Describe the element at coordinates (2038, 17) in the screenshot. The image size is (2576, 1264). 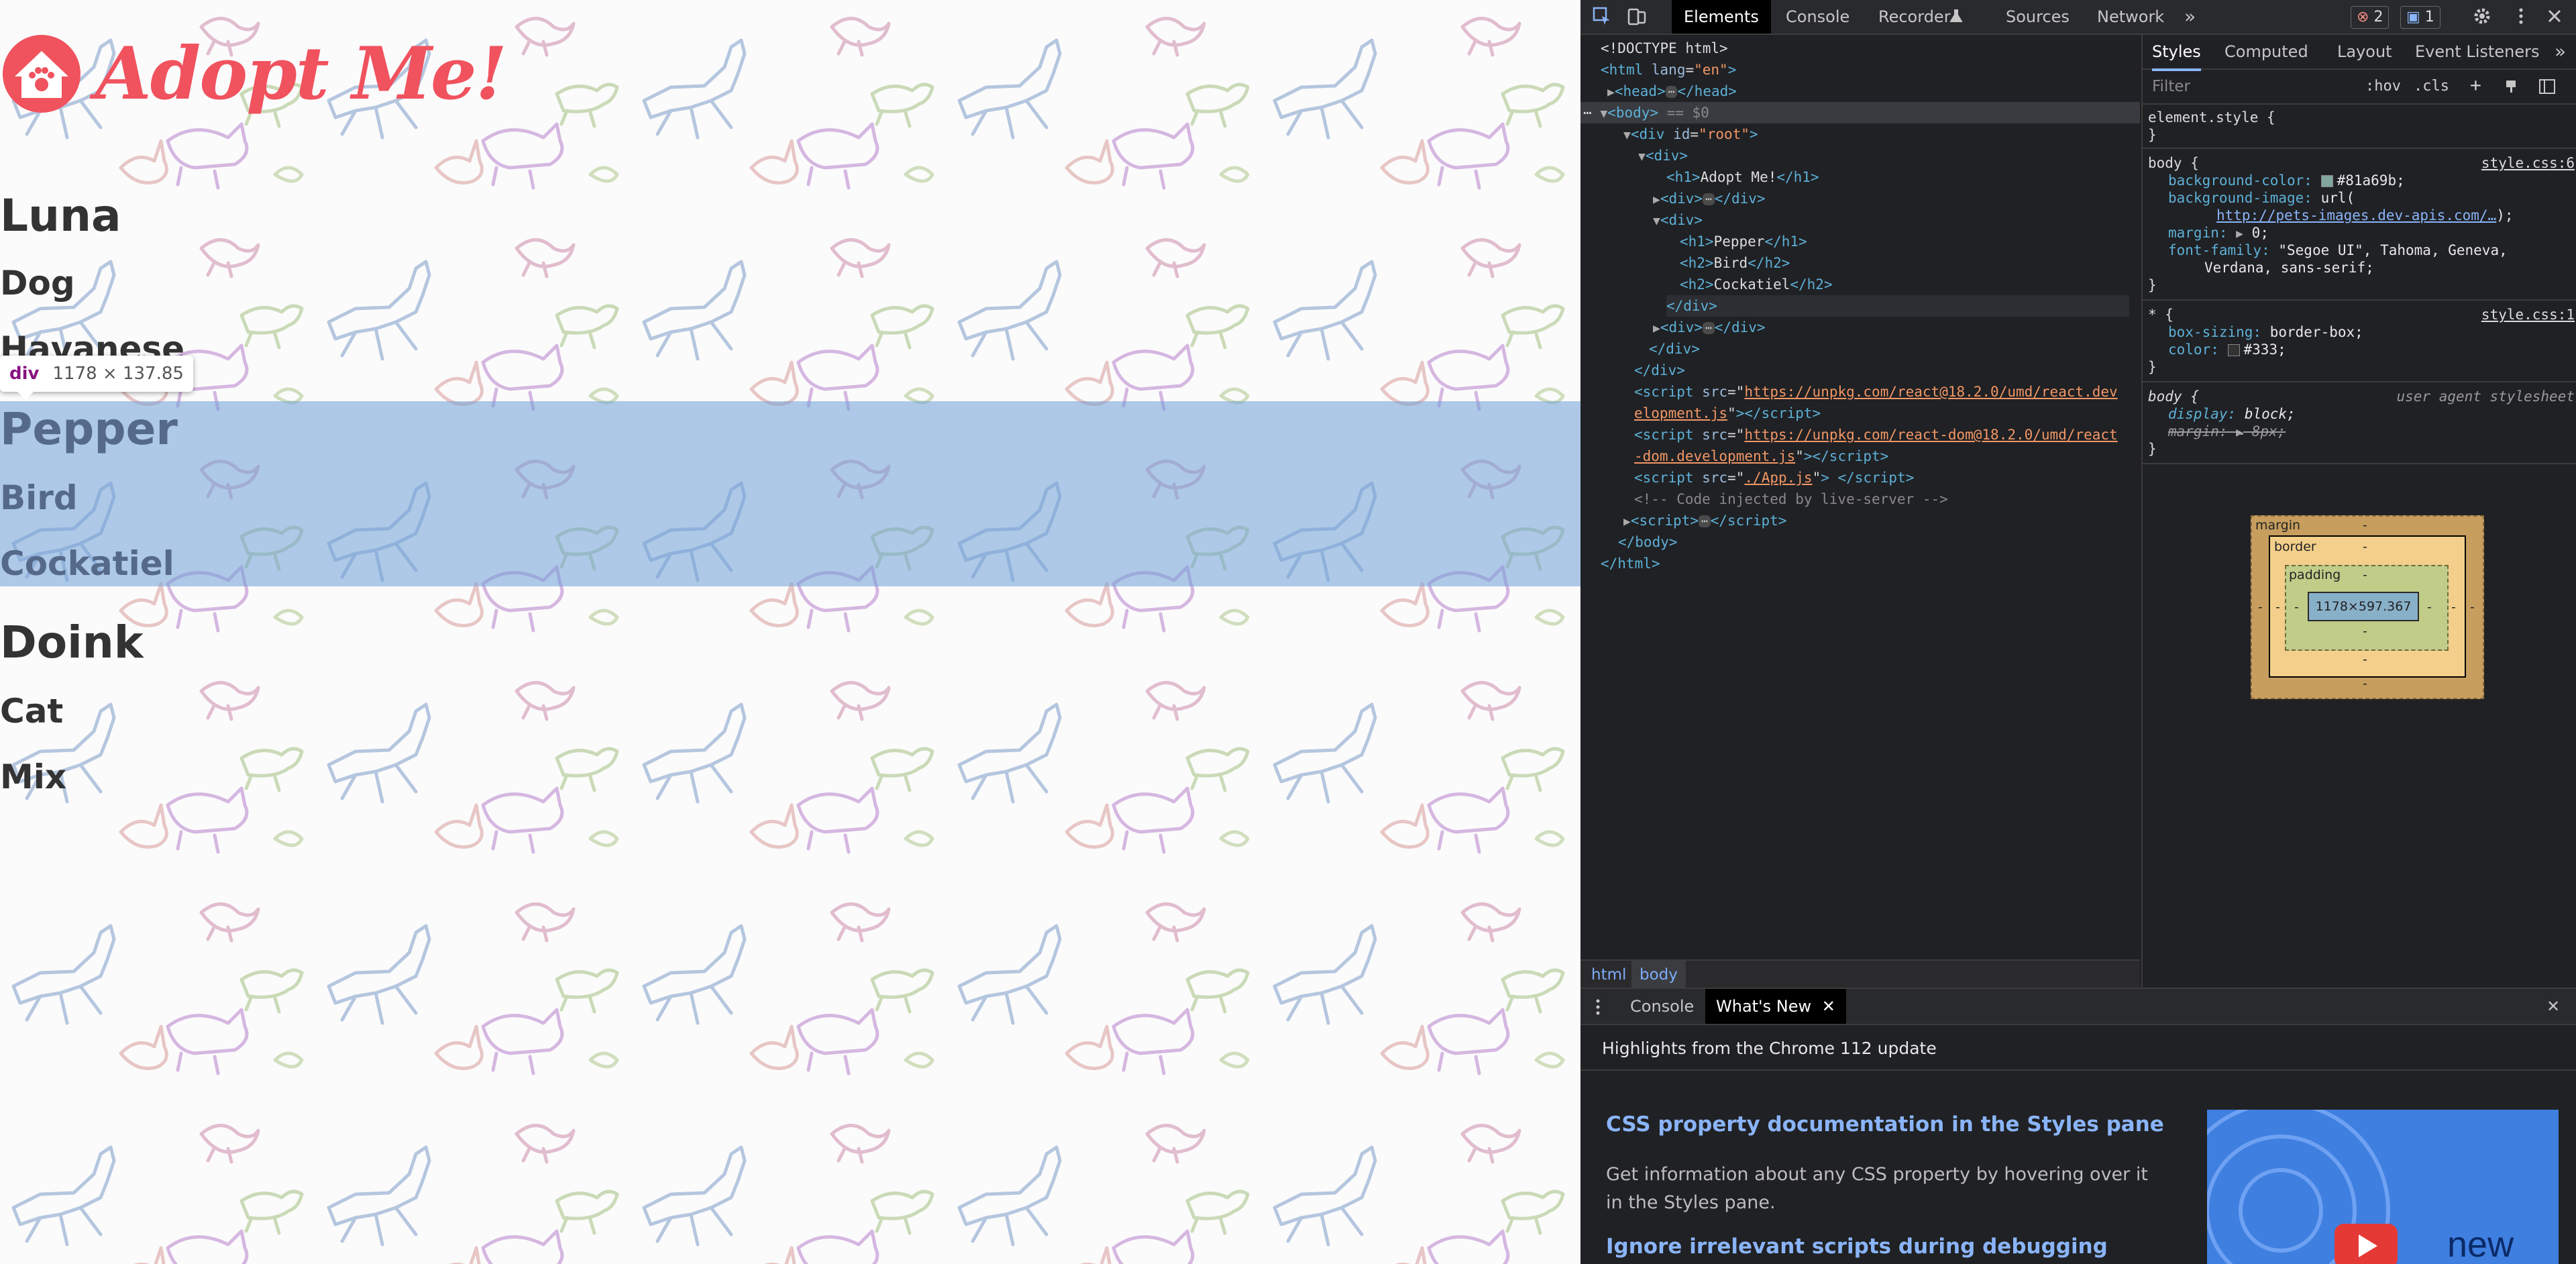
I see `tab-sources: Sources` at that location.